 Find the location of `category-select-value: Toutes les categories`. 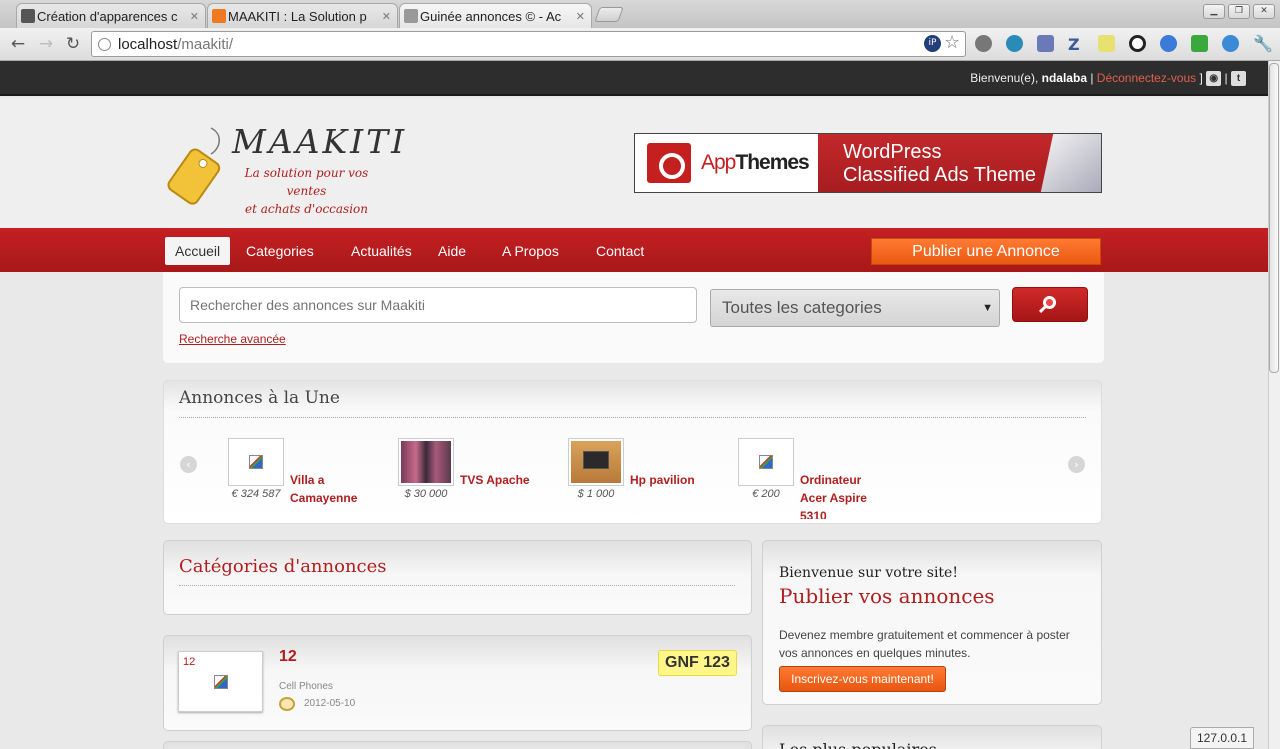

category-select-value: Toutes les categories is located at coordinates (802, 307).